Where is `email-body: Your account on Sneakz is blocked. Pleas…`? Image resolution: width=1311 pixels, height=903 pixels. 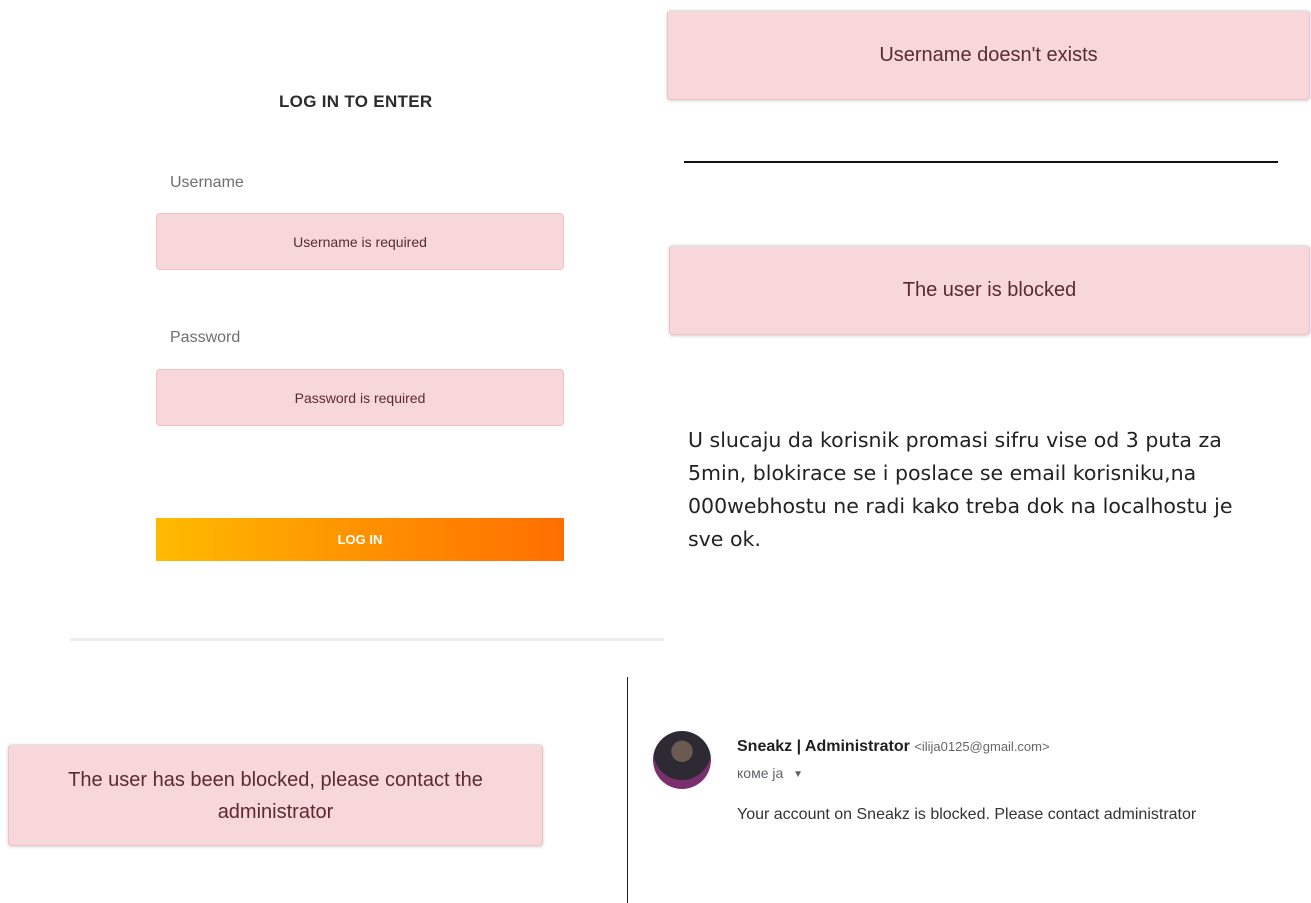
email-body: Your account on Sneakz is blocked. Pleas… is located at coordinates (967, 814).